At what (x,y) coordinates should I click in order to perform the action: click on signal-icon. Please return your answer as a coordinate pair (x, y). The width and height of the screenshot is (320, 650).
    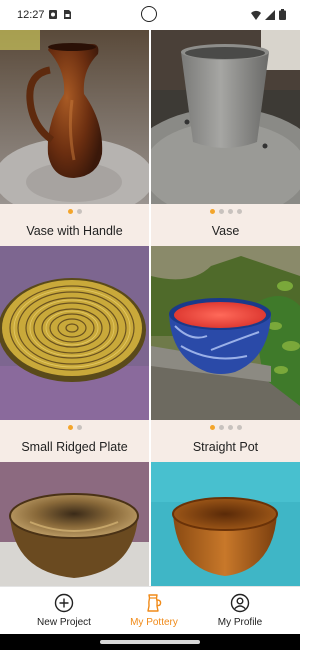
    Looking at the image, I should click on (270, 14).